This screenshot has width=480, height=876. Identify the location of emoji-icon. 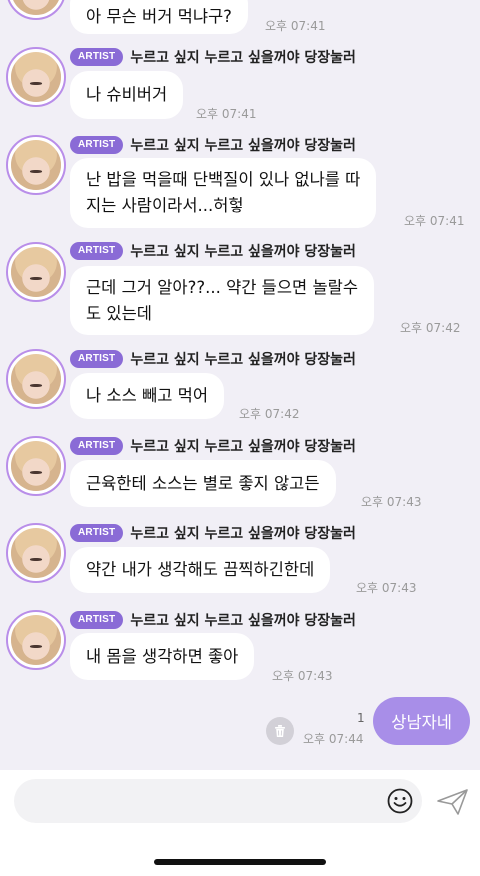
(400, 801).